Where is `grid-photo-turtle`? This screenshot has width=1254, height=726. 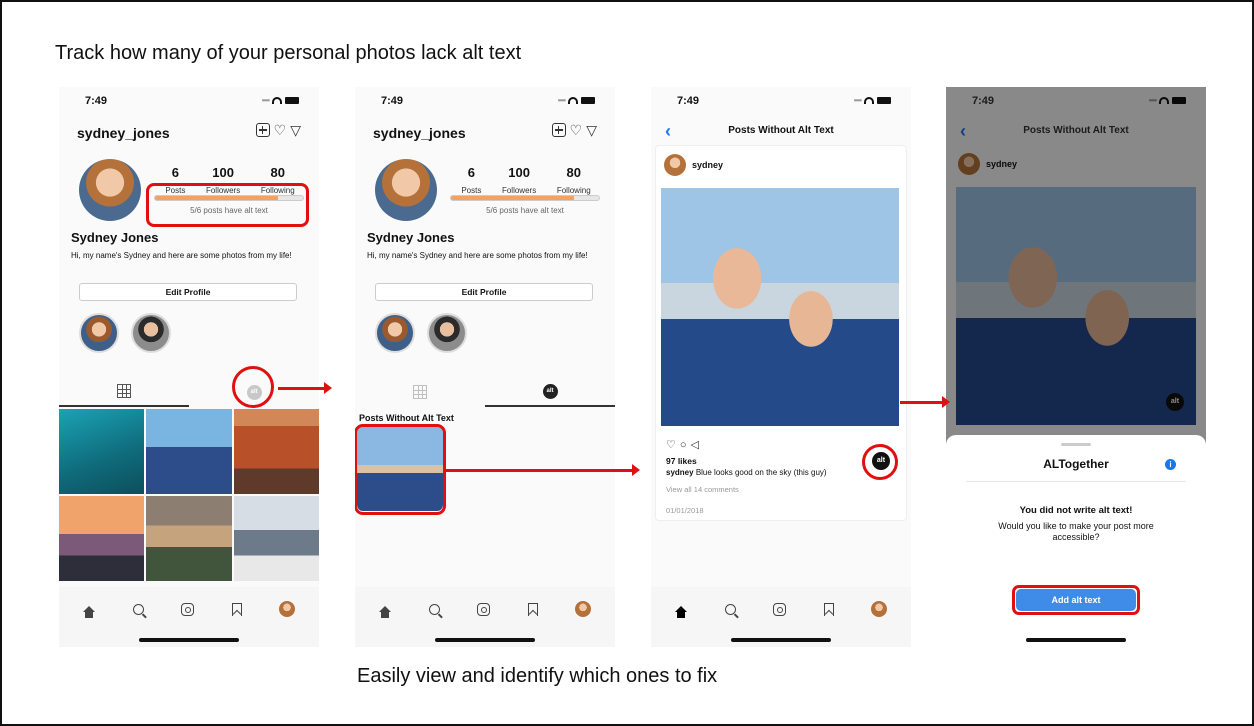 grid-photo-turtle is located at coordinates (102, 451).